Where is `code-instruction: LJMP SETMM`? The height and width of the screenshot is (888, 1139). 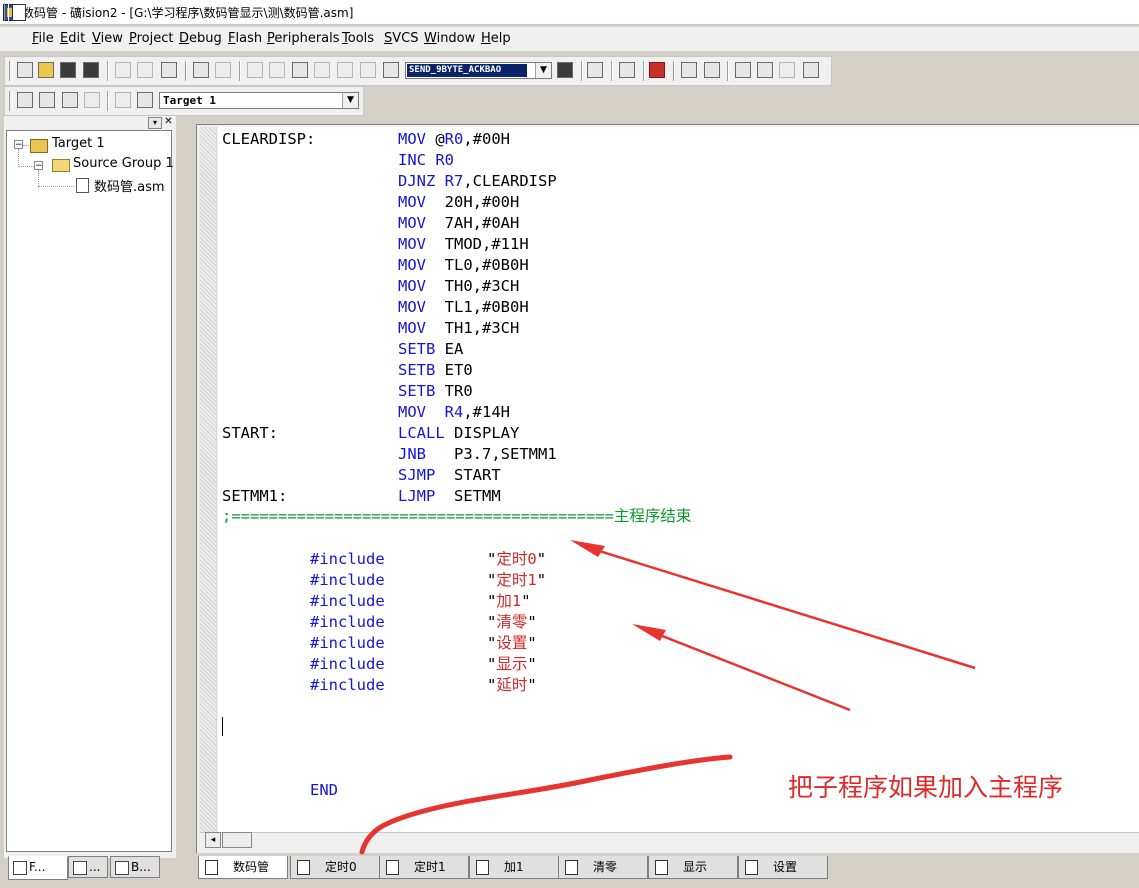
code-instruction: LJMP SETMM is located at coordinates (449, 496).